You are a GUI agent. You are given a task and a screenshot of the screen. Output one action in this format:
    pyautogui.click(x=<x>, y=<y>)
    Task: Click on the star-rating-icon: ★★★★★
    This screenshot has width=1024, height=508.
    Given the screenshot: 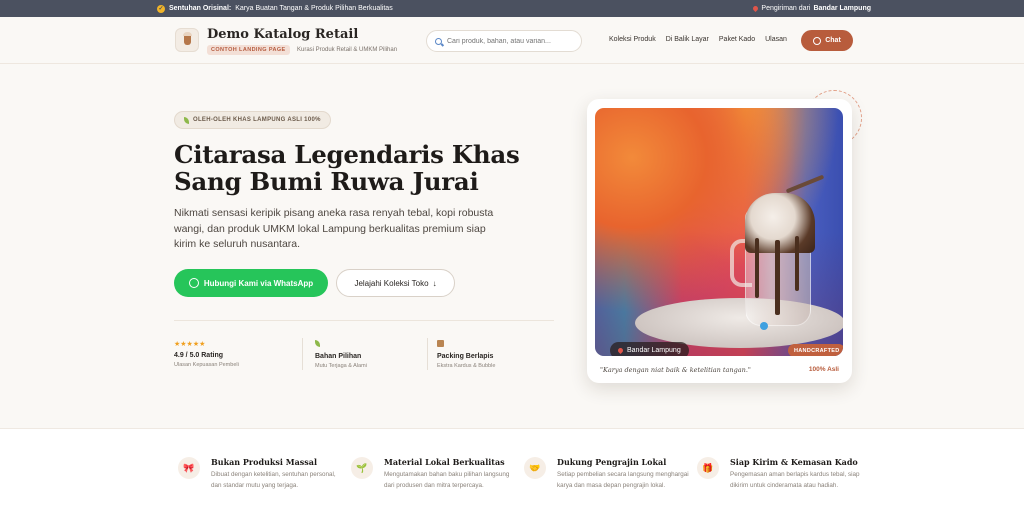 What is the action you would take?
    pyautogui.click(x=190, y=344)
    